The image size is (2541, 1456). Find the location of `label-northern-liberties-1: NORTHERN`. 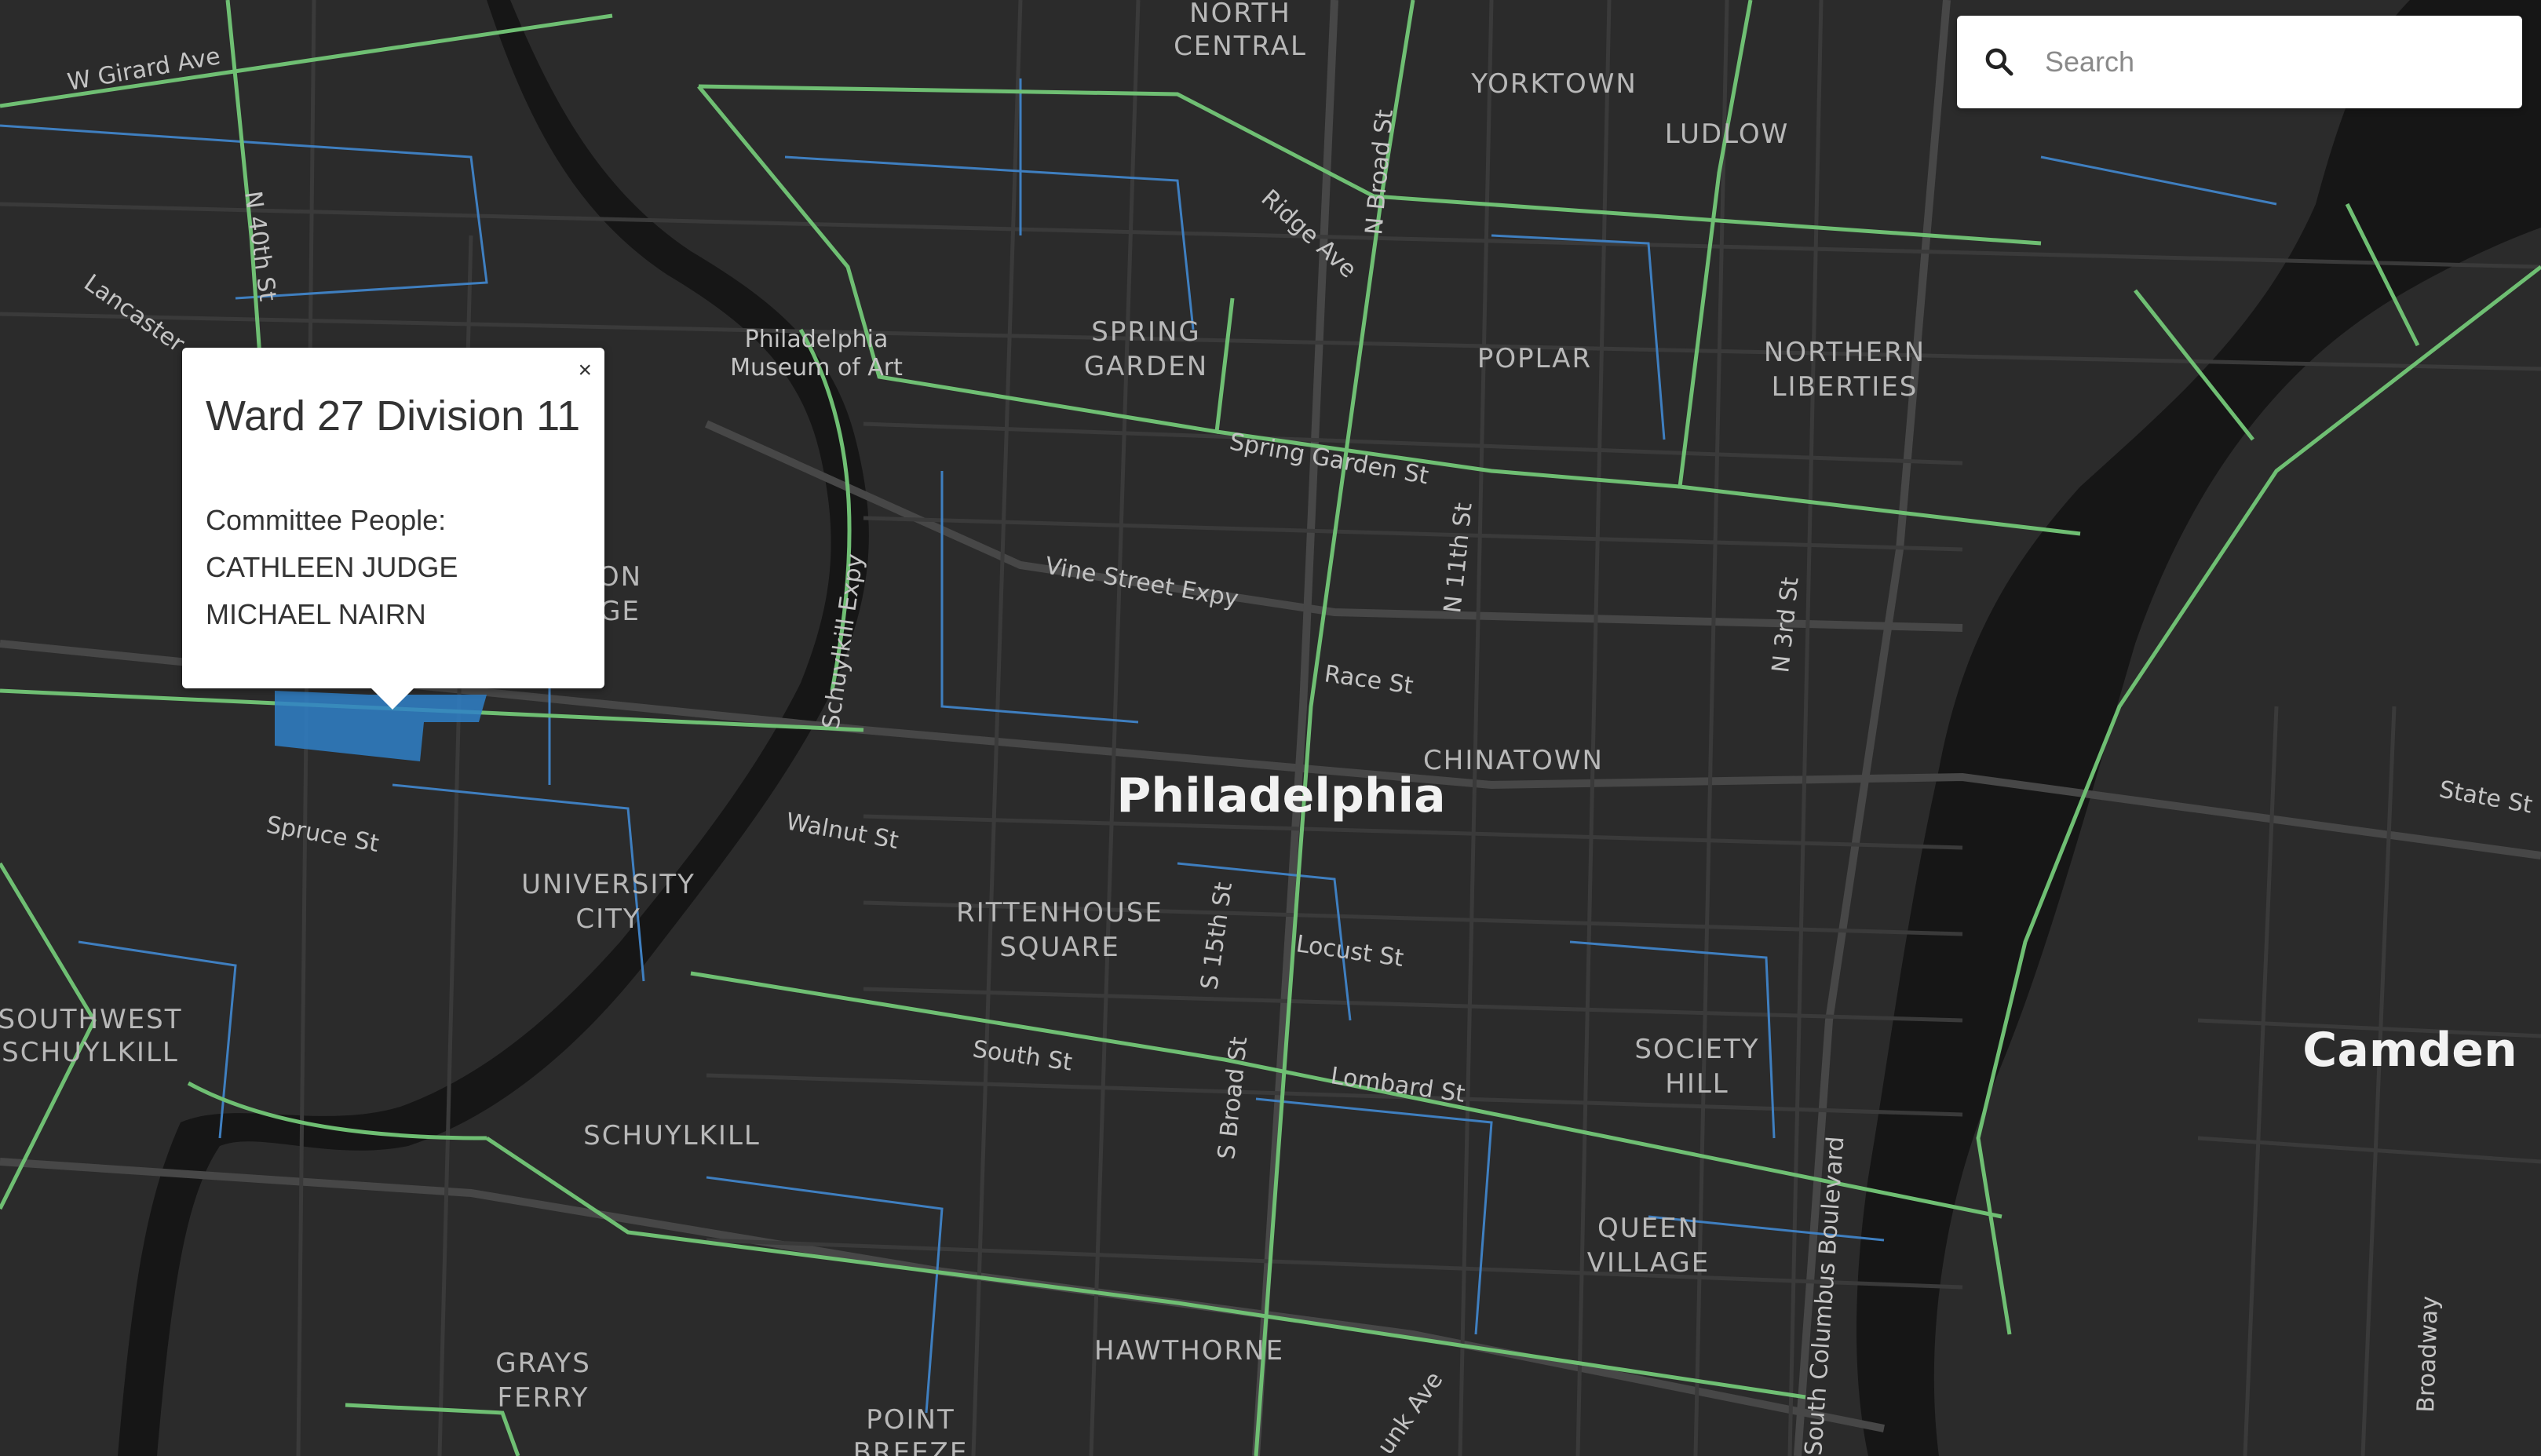

label-northern-liberties-1: NORTHERN is located at coordinates (1845, 352).